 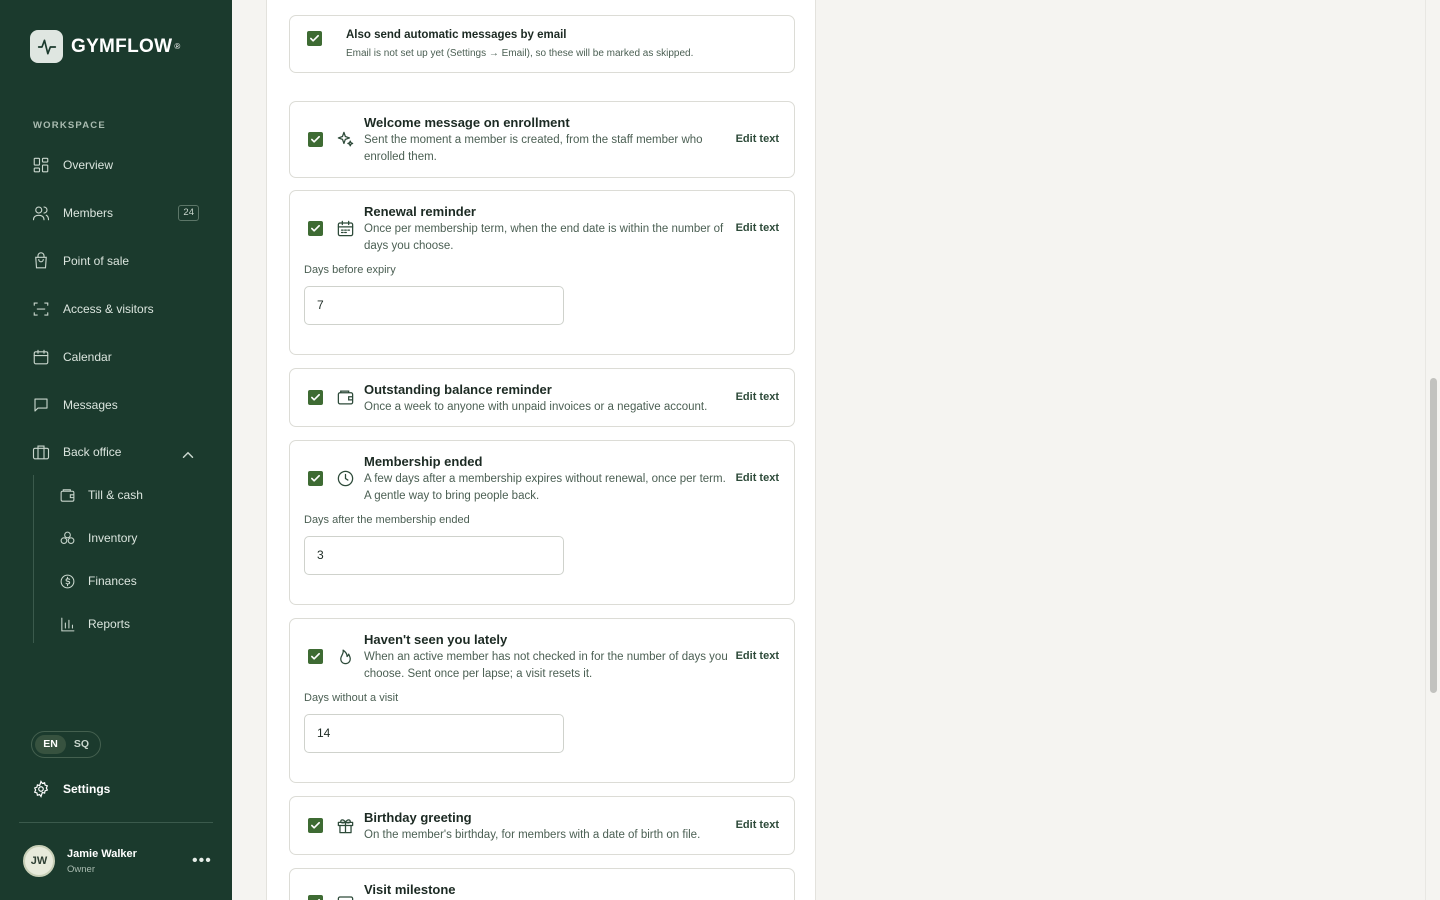 What do you see at coordinates (113, 538) in the screenshot?
I see `sidebar-item-label: Inventory` at bounding box center [113, 538].